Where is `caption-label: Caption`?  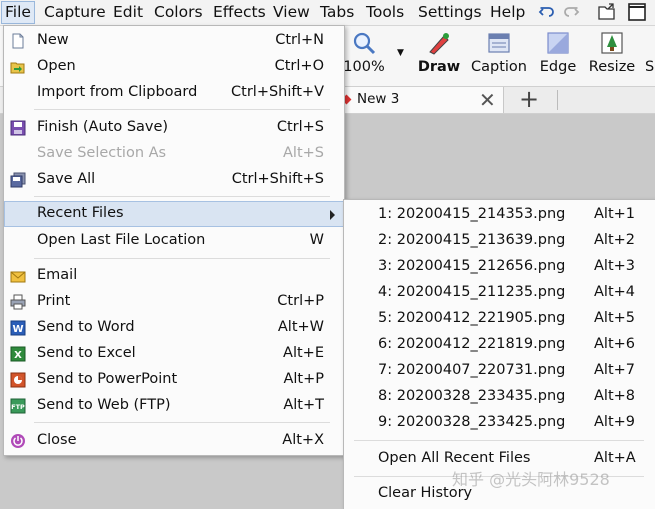
caption-label: Caption is located at coordinates (499, 67).